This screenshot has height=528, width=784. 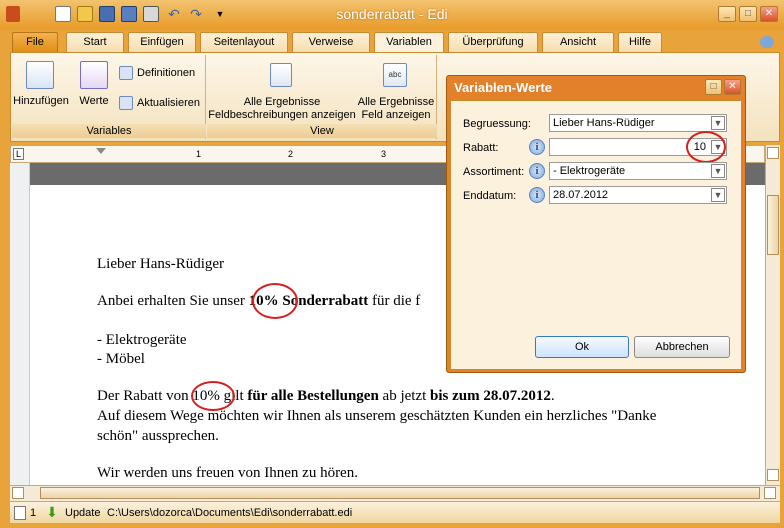 I want to click on tab-insert: Einfügen, so click(x=162, y=42).